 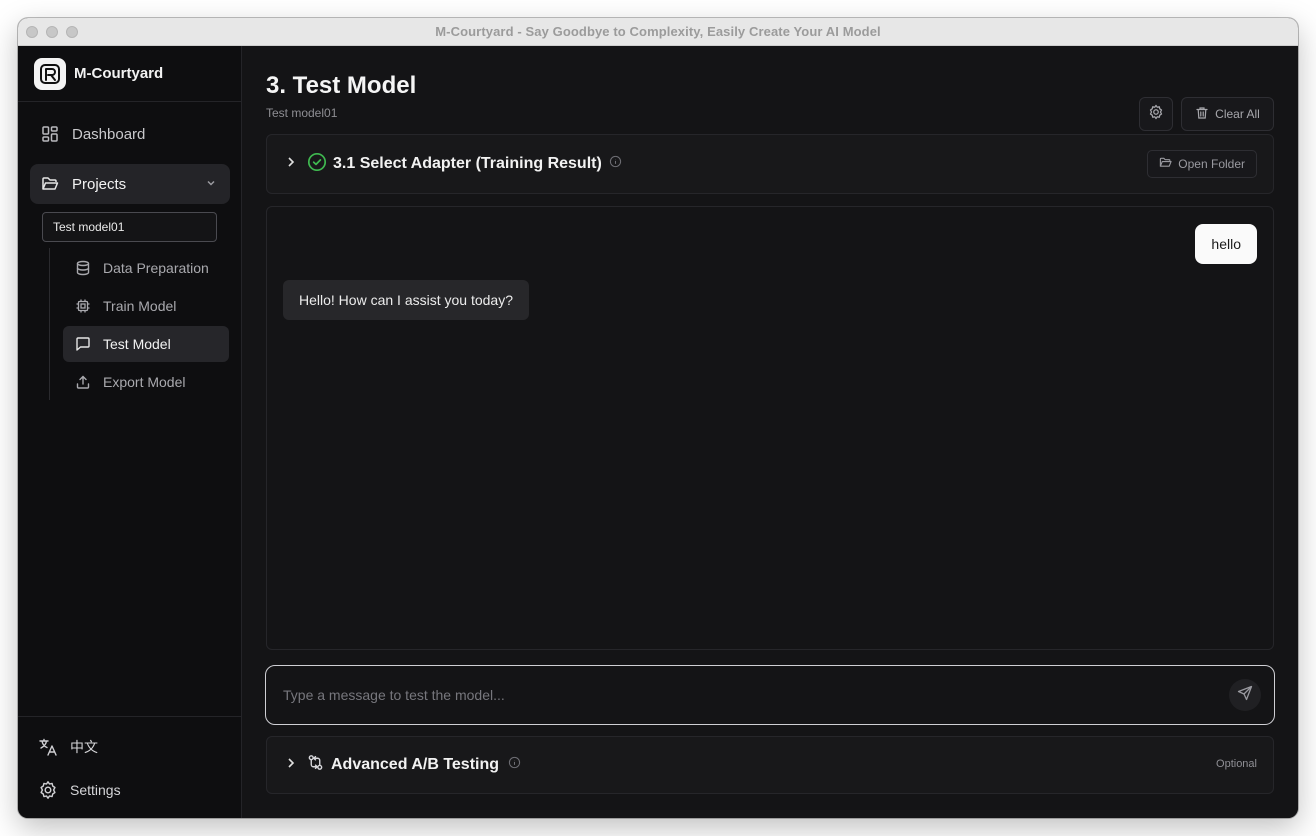 I want to click on nav-dashboard-label: Dashboard, so click(x=109, y=134).